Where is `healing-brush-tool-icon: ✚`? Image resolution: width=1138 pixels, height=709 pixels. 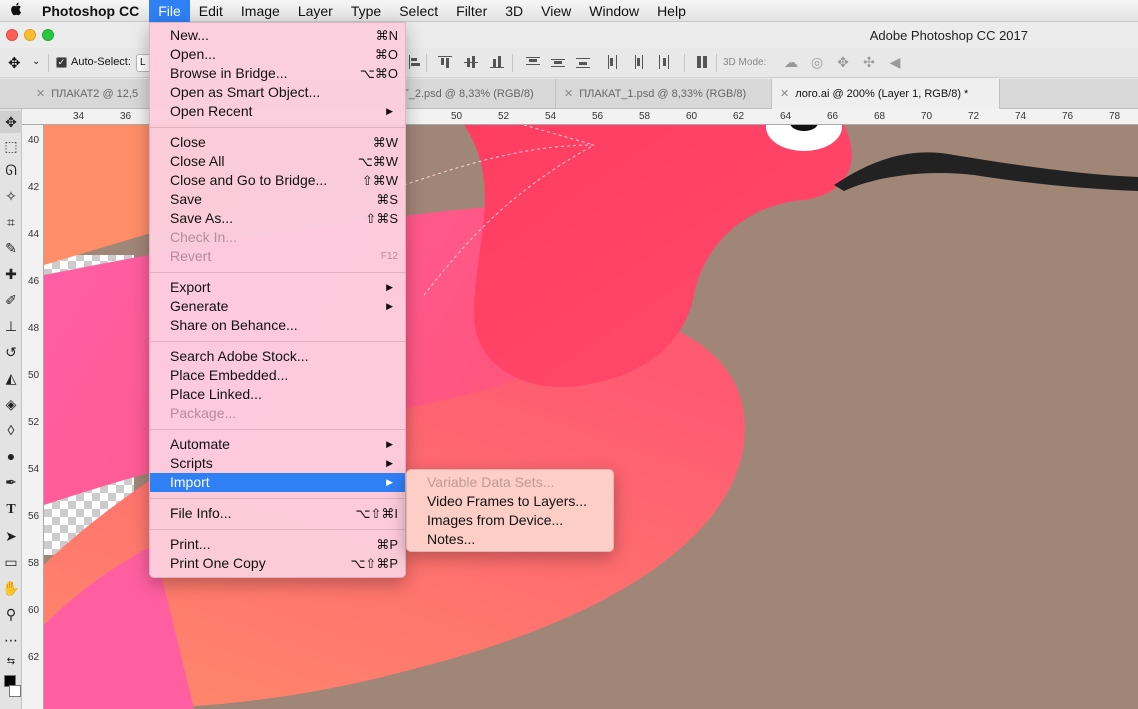 healing-brush-tool-icon: ✚ is located at coordinates (11, 274).